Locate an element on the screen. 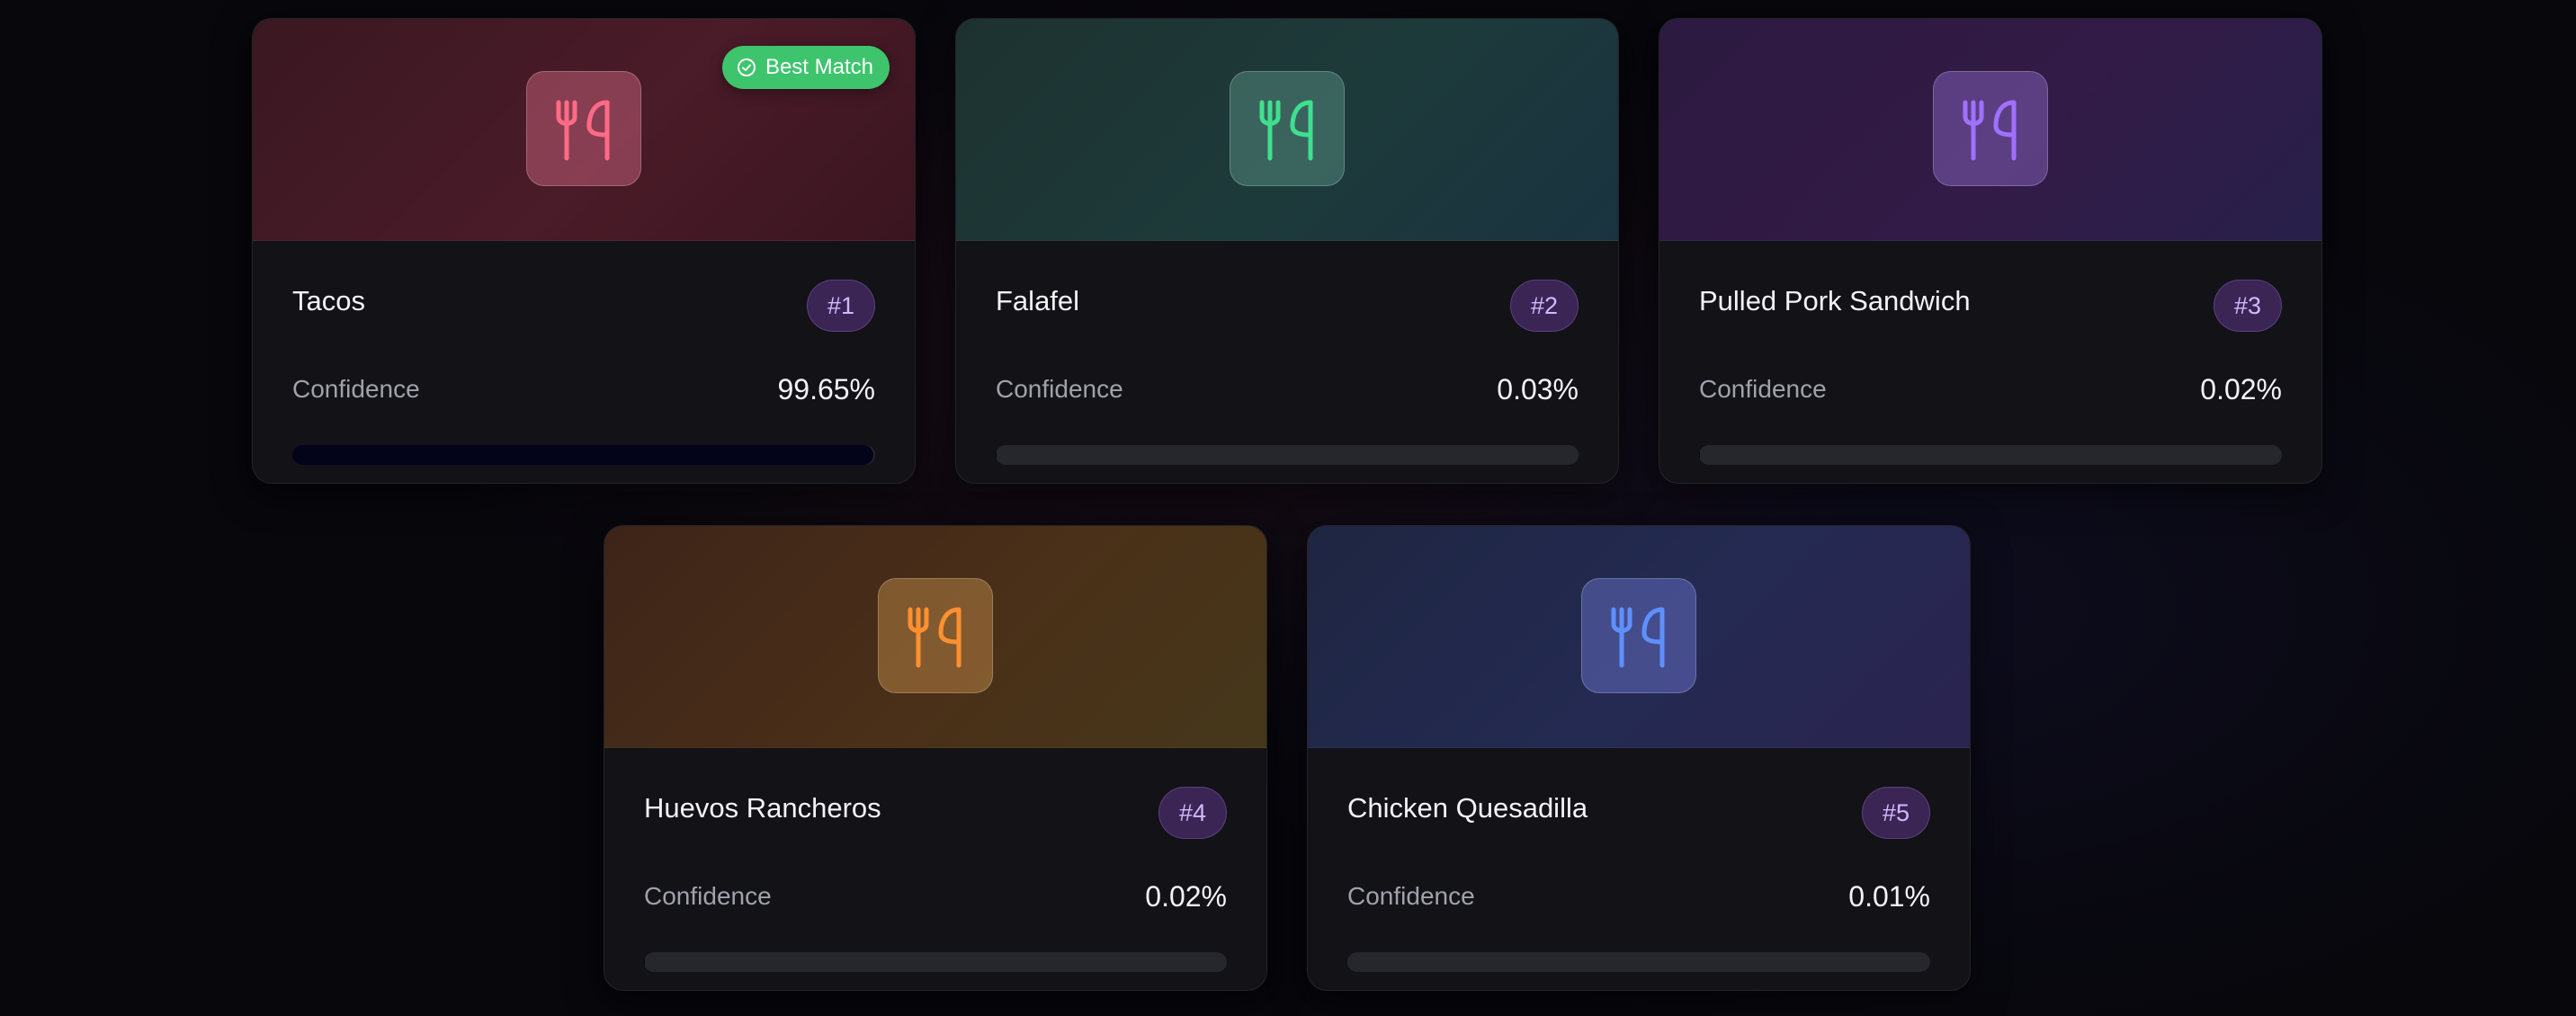  rank-badge: #4 is located at coordinates (1192, 813).